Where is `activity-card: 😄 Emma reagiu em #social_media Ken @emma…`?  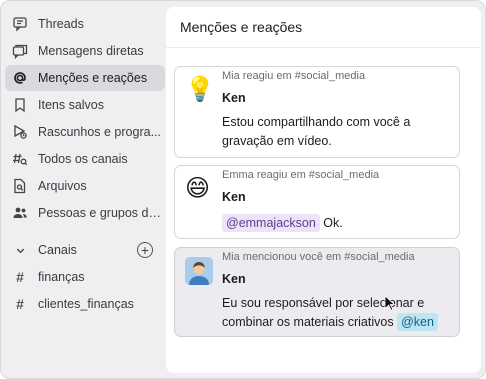 activity-card: 😄 Emma reagiu em #social_media Ken @emma… is located at coordinates (317, 202).